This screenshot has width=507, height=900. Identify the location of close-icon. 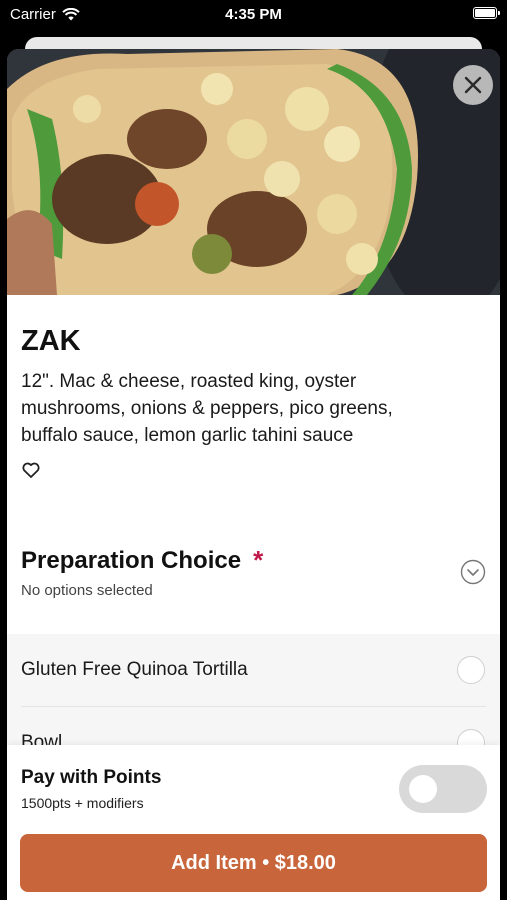
(473, 85).